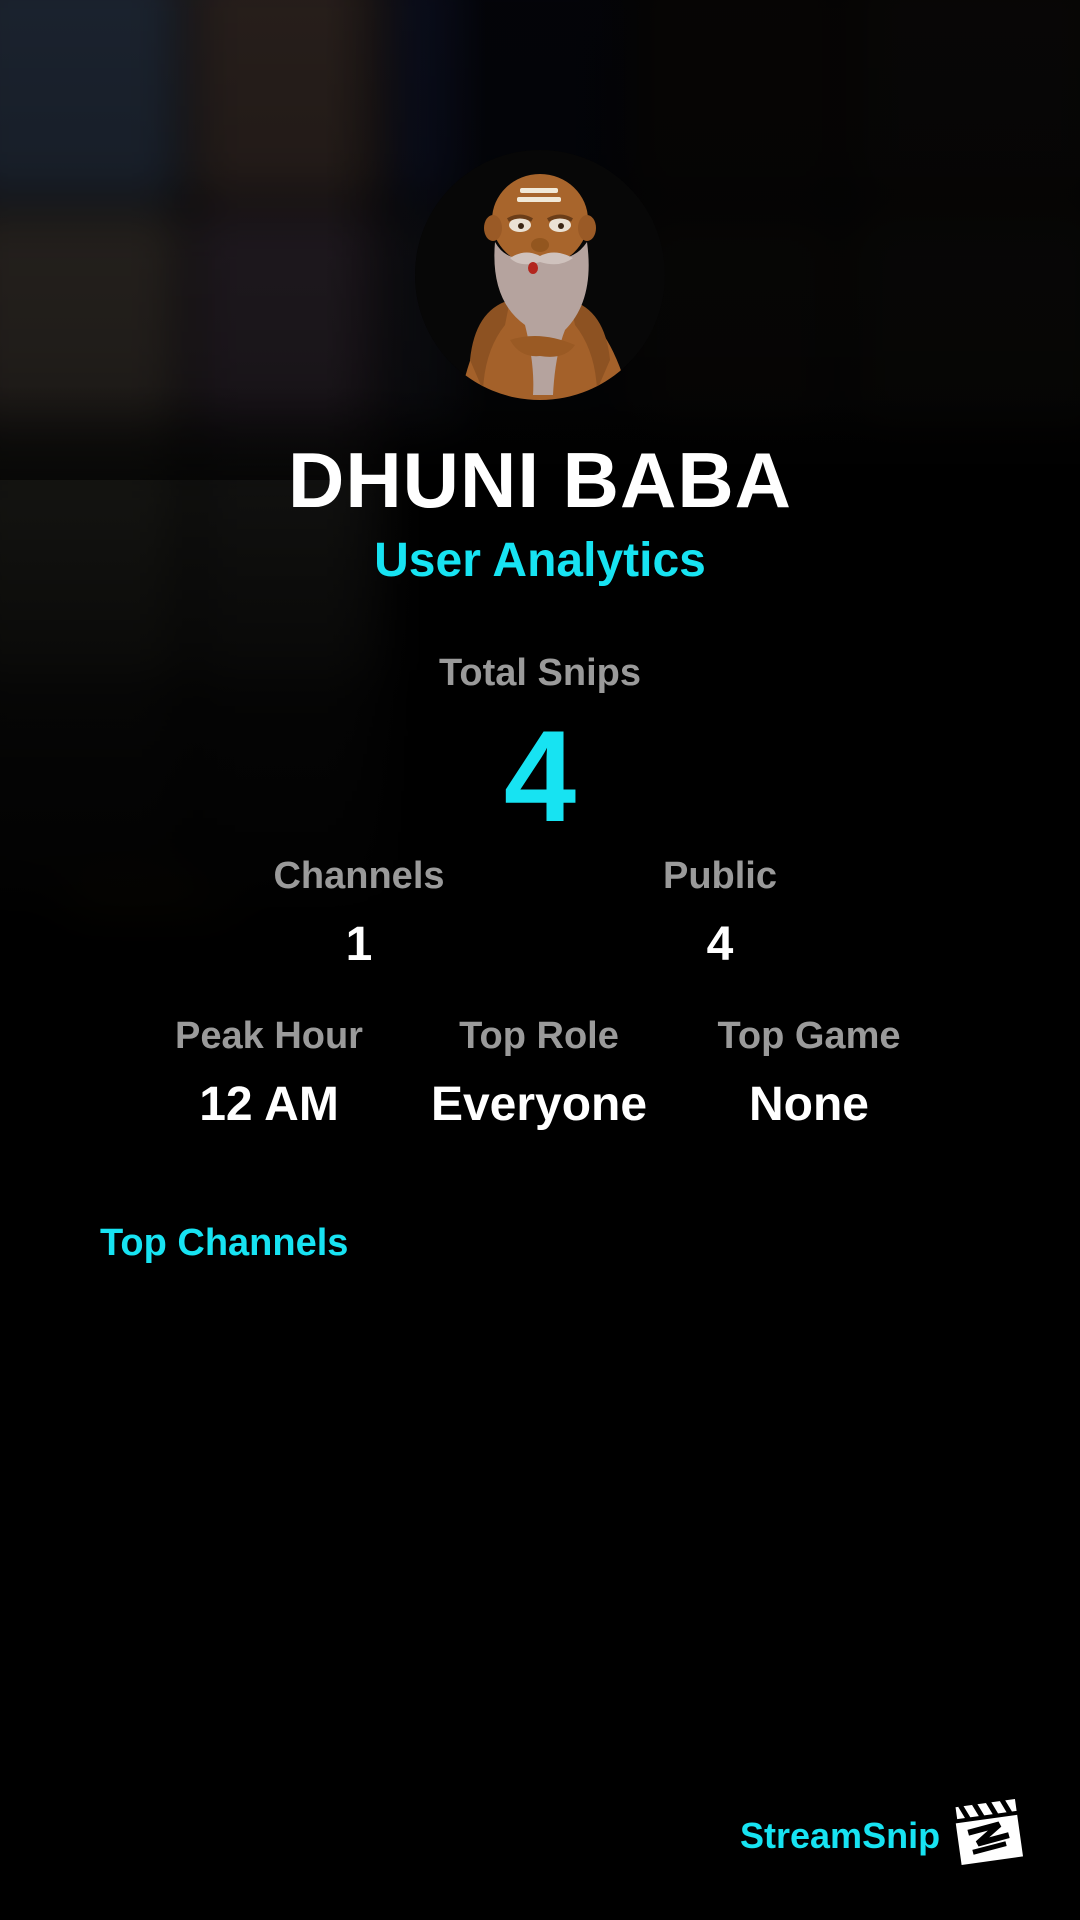 This screenshot has width=1080, height=1920. Describe the element at coordinates (540, 480) in the screenshot. I see `username-title: DHUNI BABA` at that location.